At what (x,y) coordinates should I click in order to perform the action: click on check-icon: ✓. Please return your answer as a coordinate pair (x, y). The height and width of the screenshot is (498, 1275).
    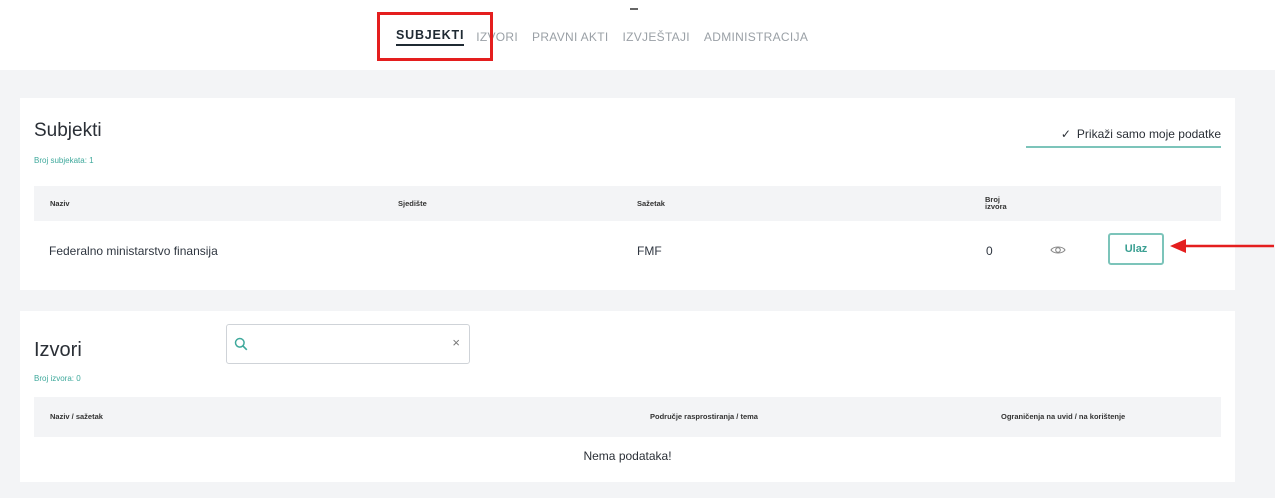
    Looking at the image, I should click on (1065, 134).